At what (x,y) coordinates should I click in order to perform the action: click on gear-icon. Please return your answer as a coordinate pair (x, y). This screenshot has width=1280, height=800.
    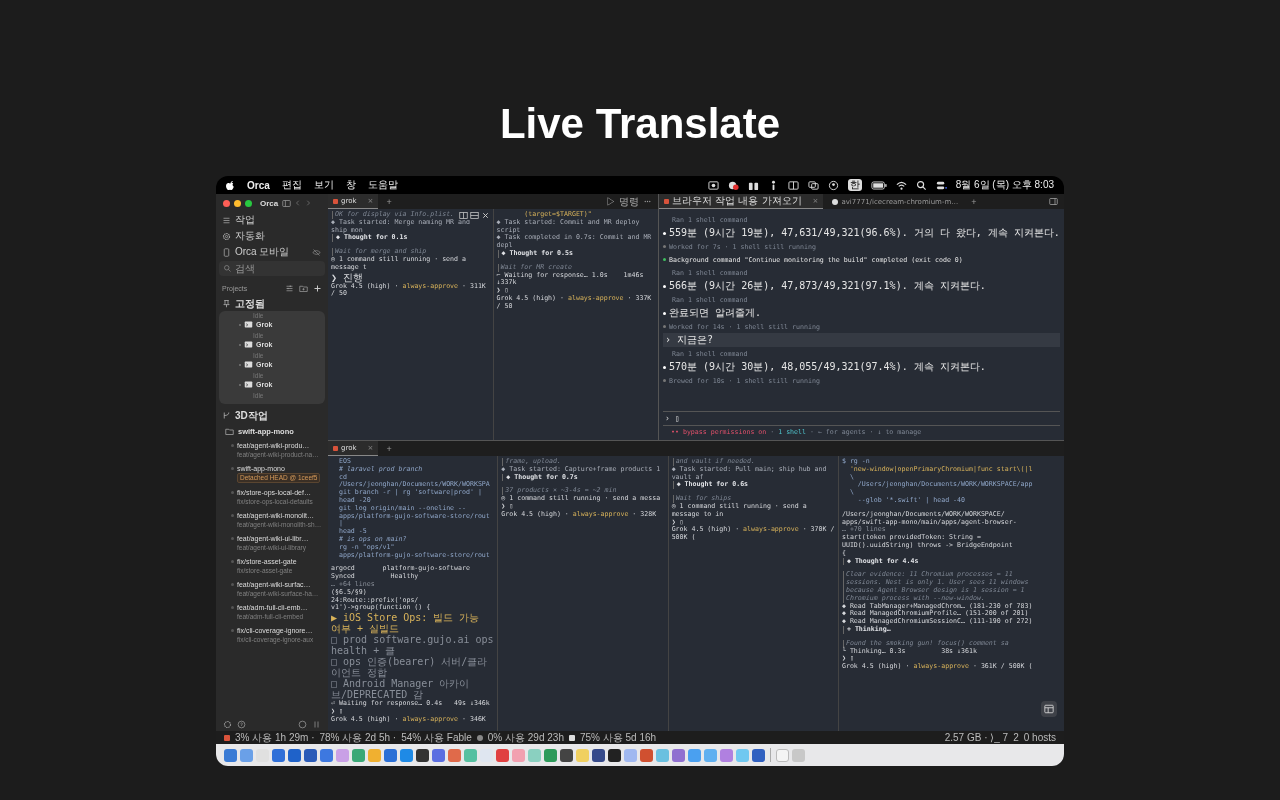
    Looking at the image, I should click on (226, 236).